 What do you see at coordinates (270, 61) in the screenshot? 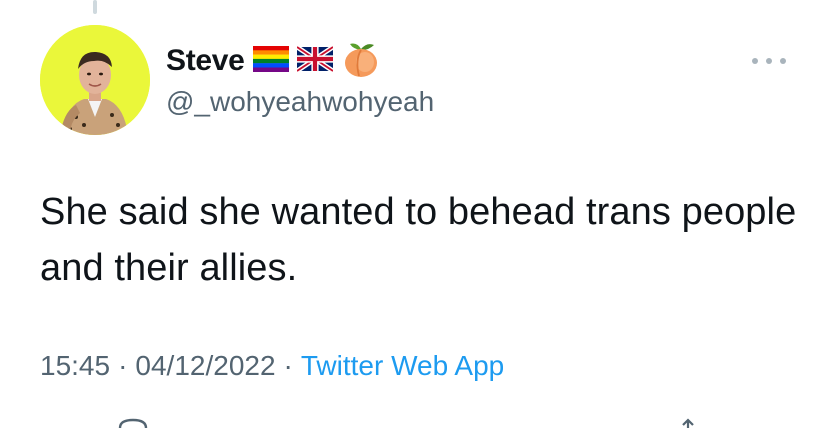
I see `rainbow-flag-icon` at bounding box center [270, 61].